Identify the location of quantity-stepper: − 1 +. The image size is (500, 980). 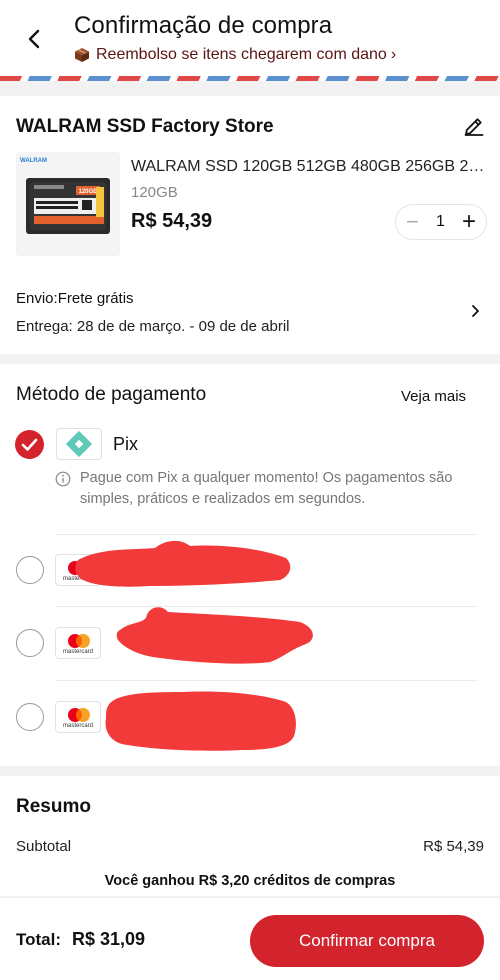
(441, 222).